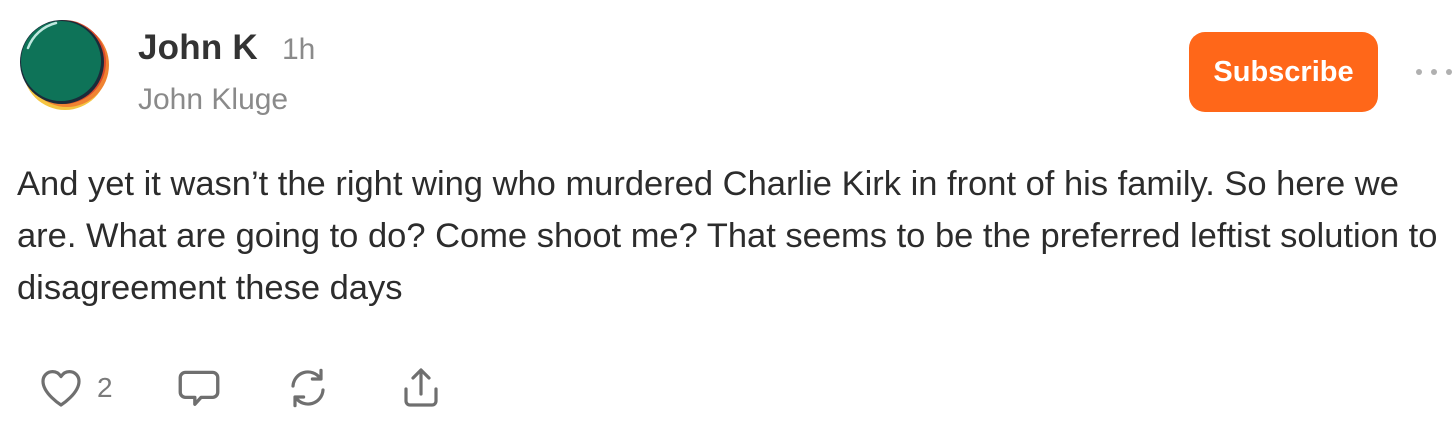  Describe the element at coordinates (1419, 72) in the screenshot. I see `more-horizontal-icon` at that location.